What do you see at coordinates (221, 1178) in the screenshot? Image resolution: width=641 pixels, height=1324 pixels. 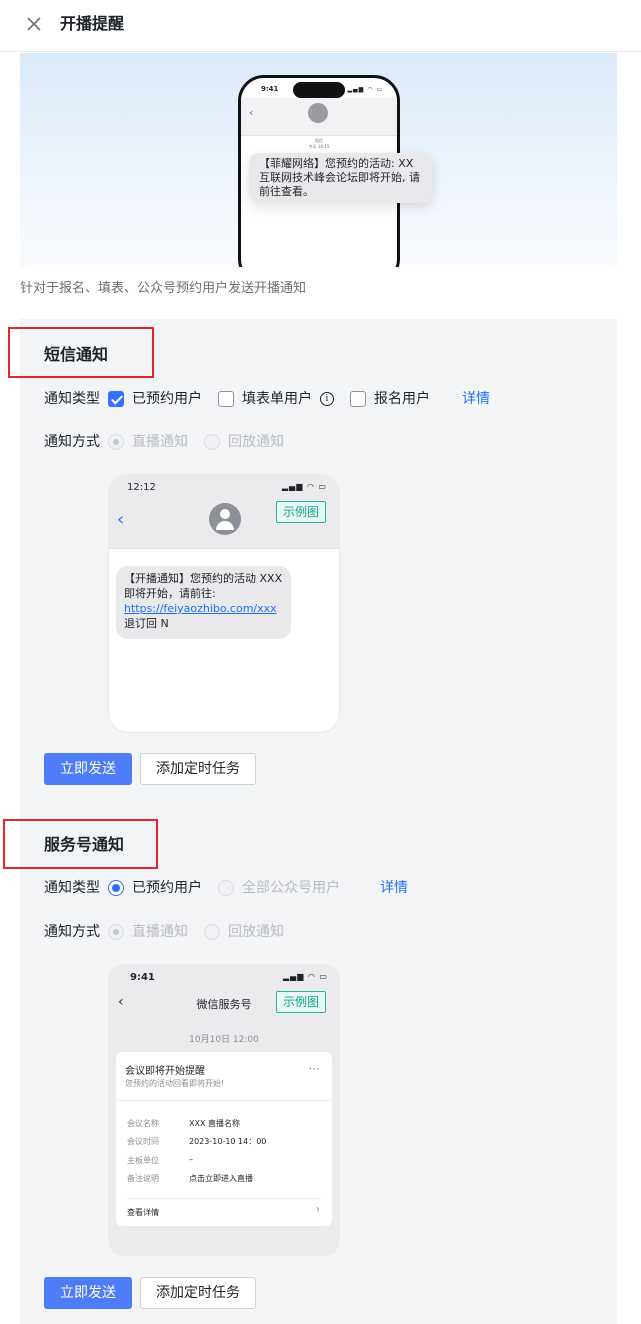 I see `row-value: 点击立即进入直播` at bounding box center [221, 1178].